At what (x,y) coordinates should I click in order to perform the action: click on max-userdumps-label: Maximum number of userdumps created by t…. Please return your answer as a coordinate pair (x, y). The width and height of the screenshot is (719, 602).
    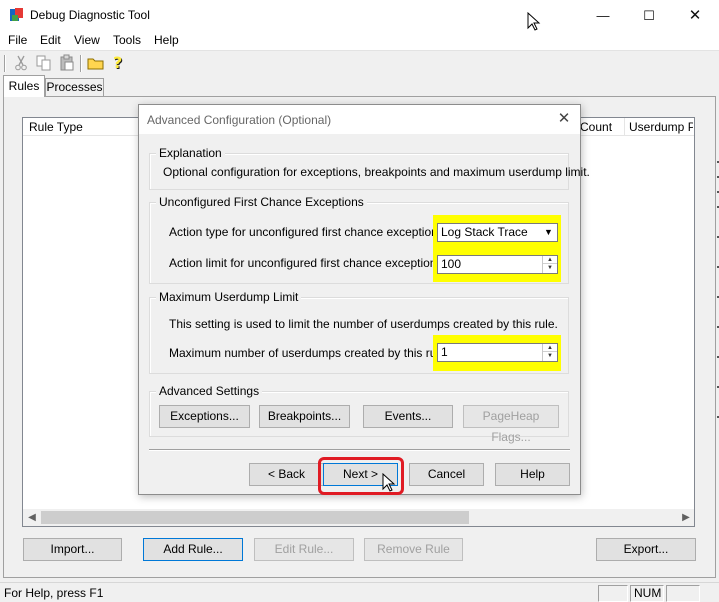
    Looking at the image, I should click on (309, 353).